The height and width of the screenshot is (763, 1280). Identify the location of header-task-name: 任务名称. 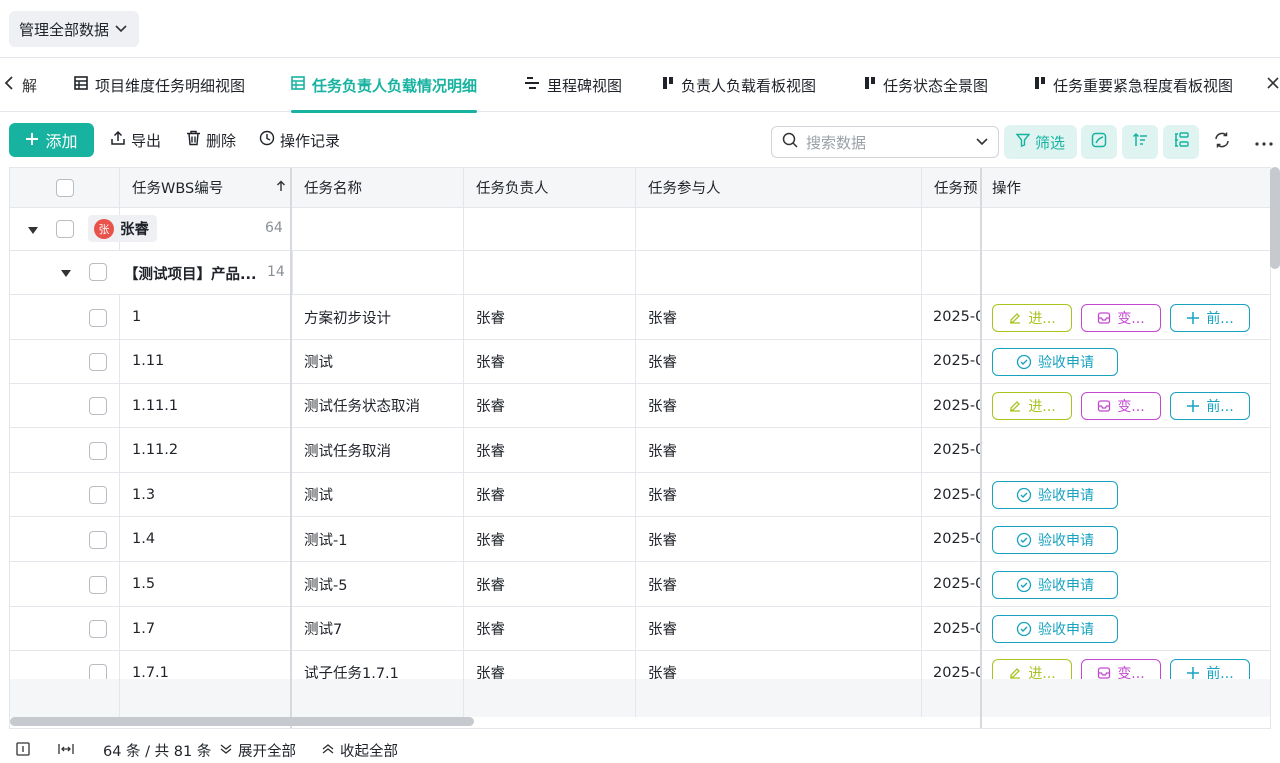
(378, 187).